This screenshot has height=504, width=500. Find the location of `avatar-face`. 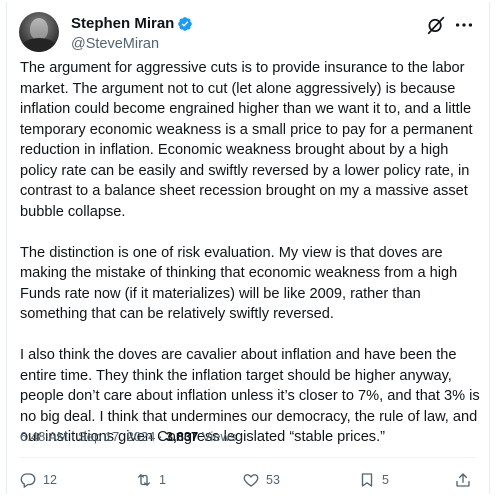

avatar-face is located at coordinates (39, 29).